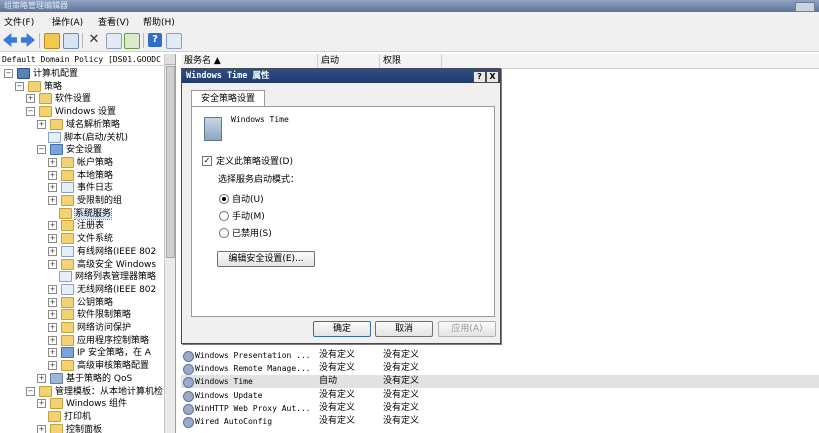  I want to click on tree-item: + 控制面板, so click(69, 428).